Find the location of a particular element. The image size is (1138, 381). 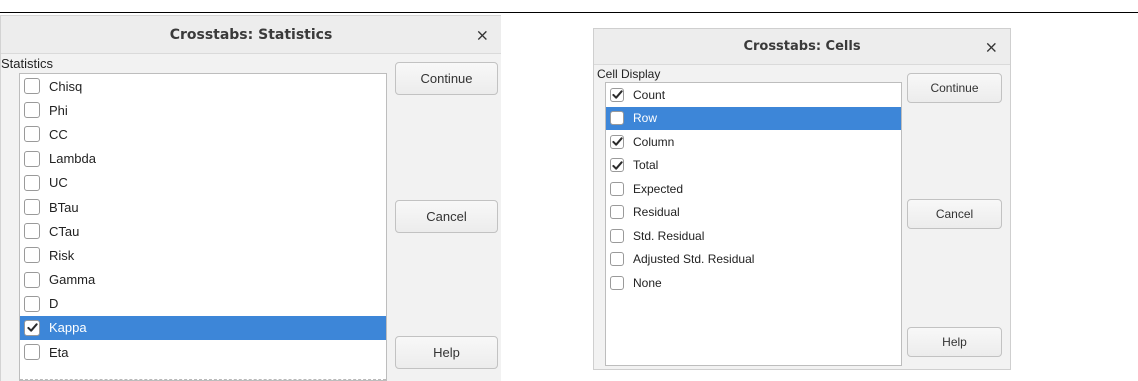

statistics-item-label: Kappa is located at coordinates (68, 328).